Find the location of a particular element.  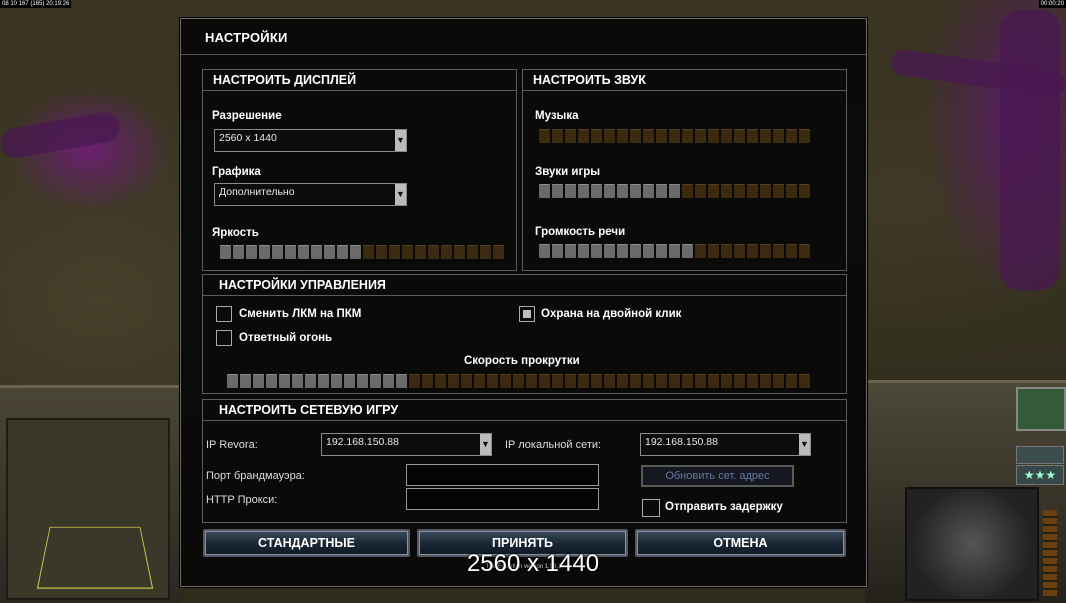

swap-mouse-checkbox is located at coordinates (224, 314).